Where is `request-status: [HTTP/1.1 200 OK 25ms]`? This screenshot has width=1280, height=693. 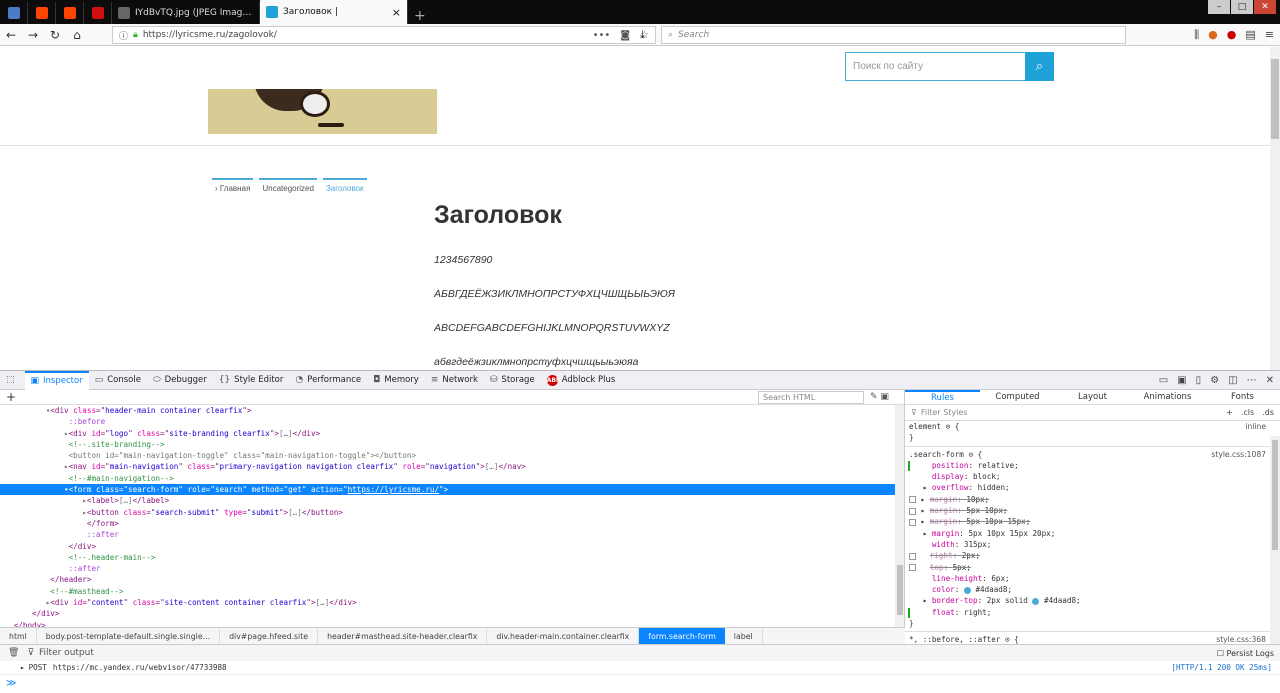
request-status: [HTTP/1.1 200 OK 25ms] is located at coordinates (1225, 667).